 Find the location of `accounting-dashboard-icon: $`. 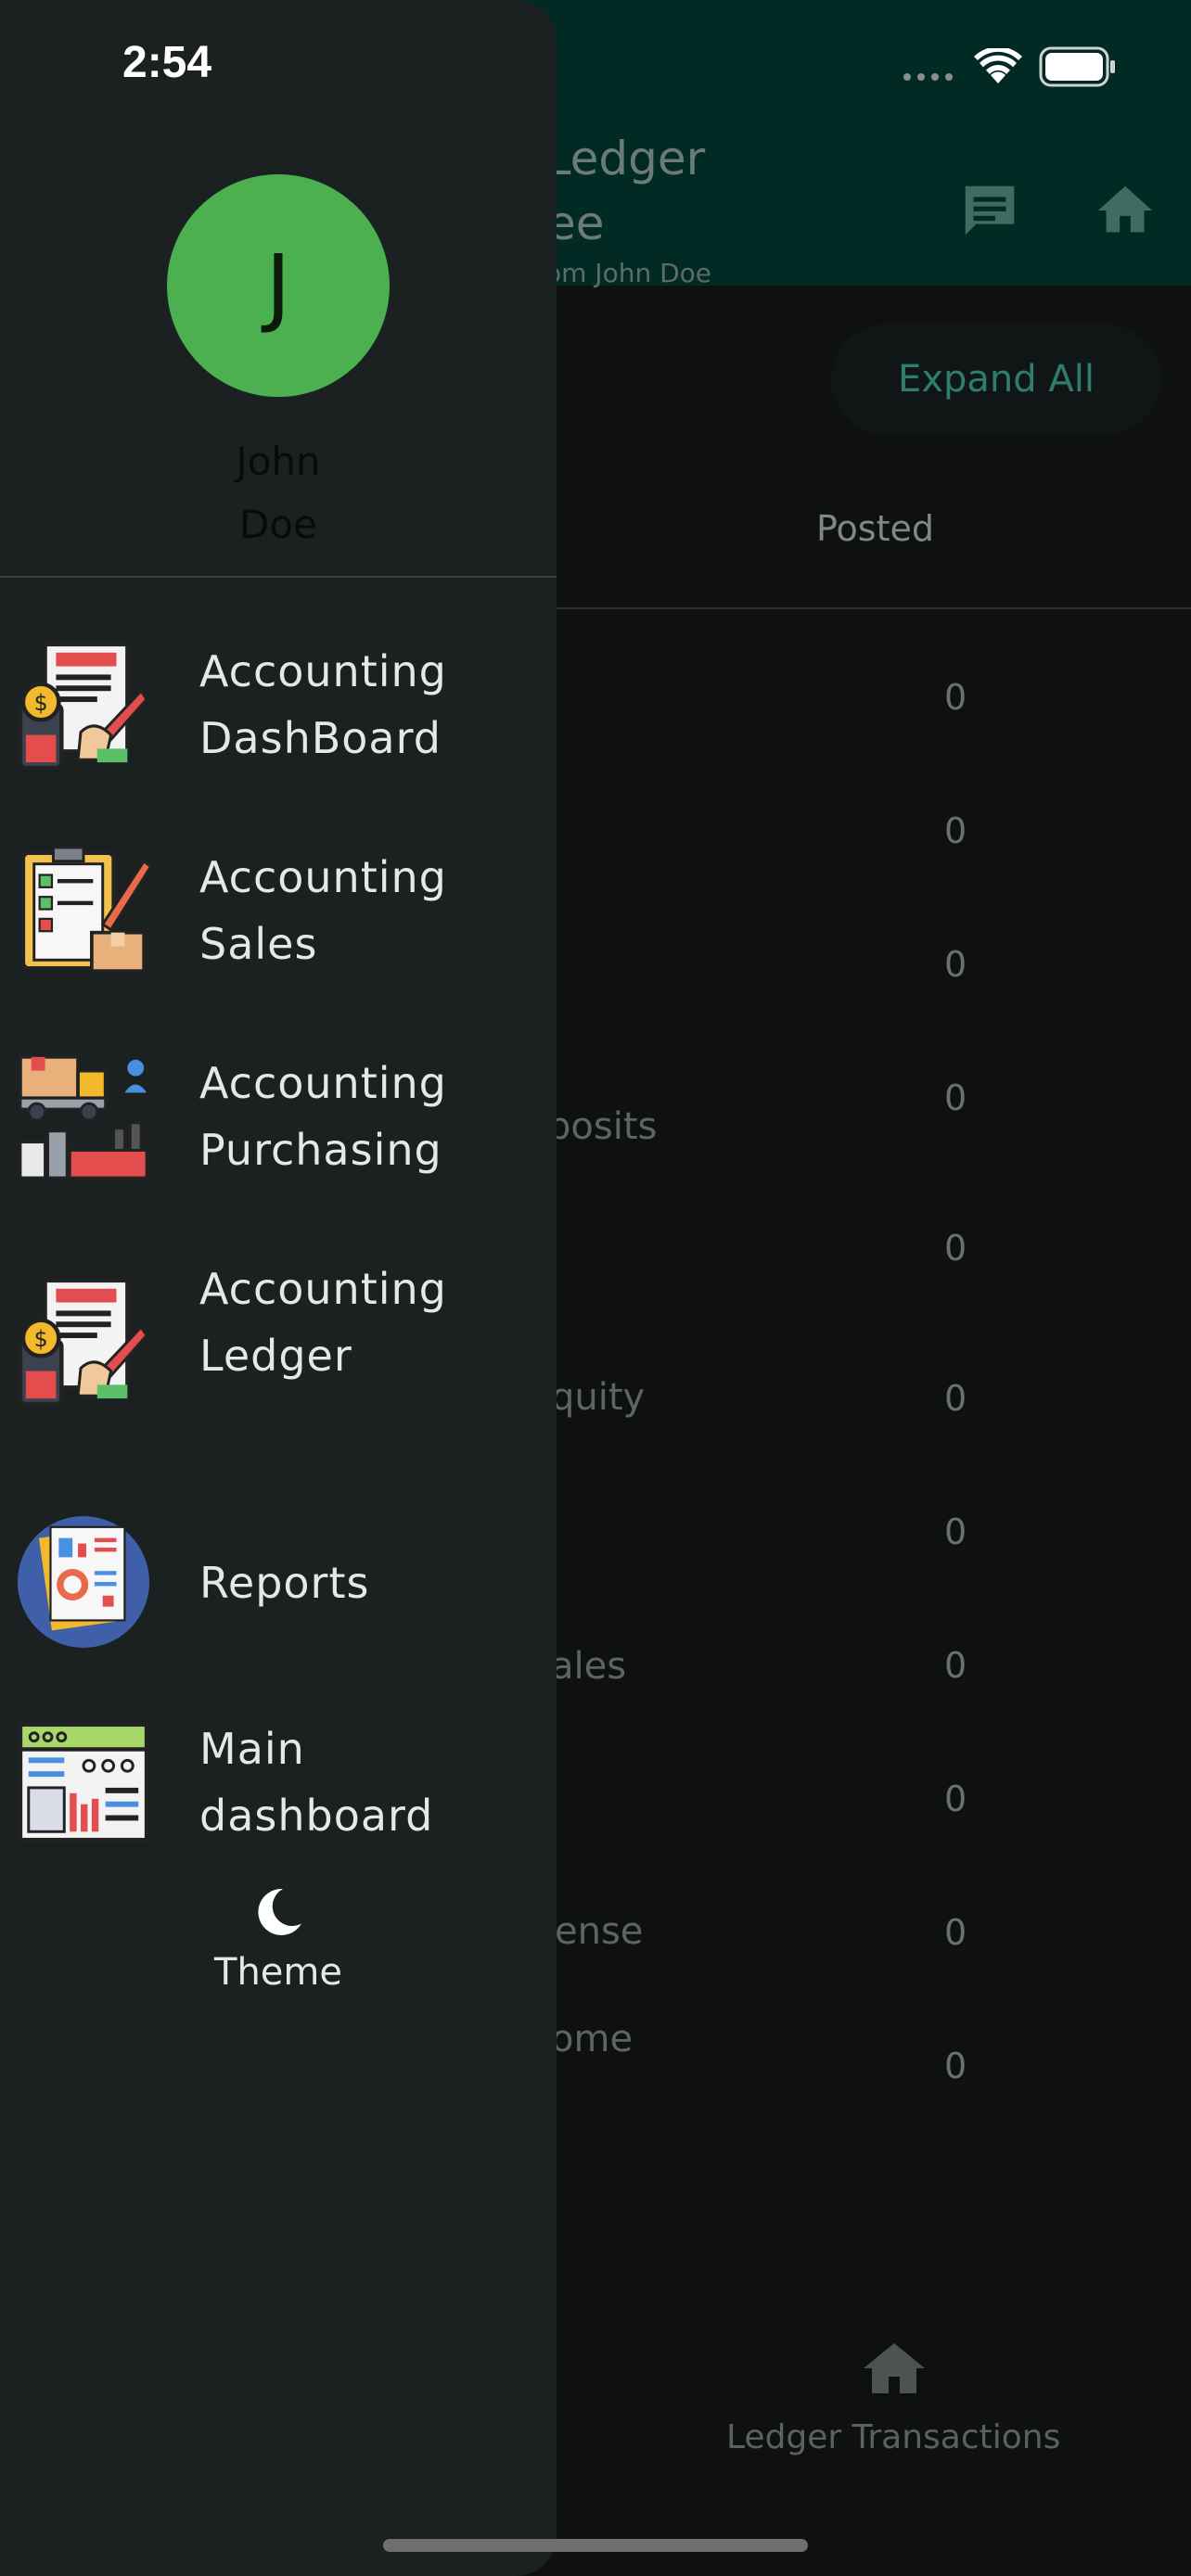

accounting-dashboard-icon: $ is located at coordinates (83, 706).